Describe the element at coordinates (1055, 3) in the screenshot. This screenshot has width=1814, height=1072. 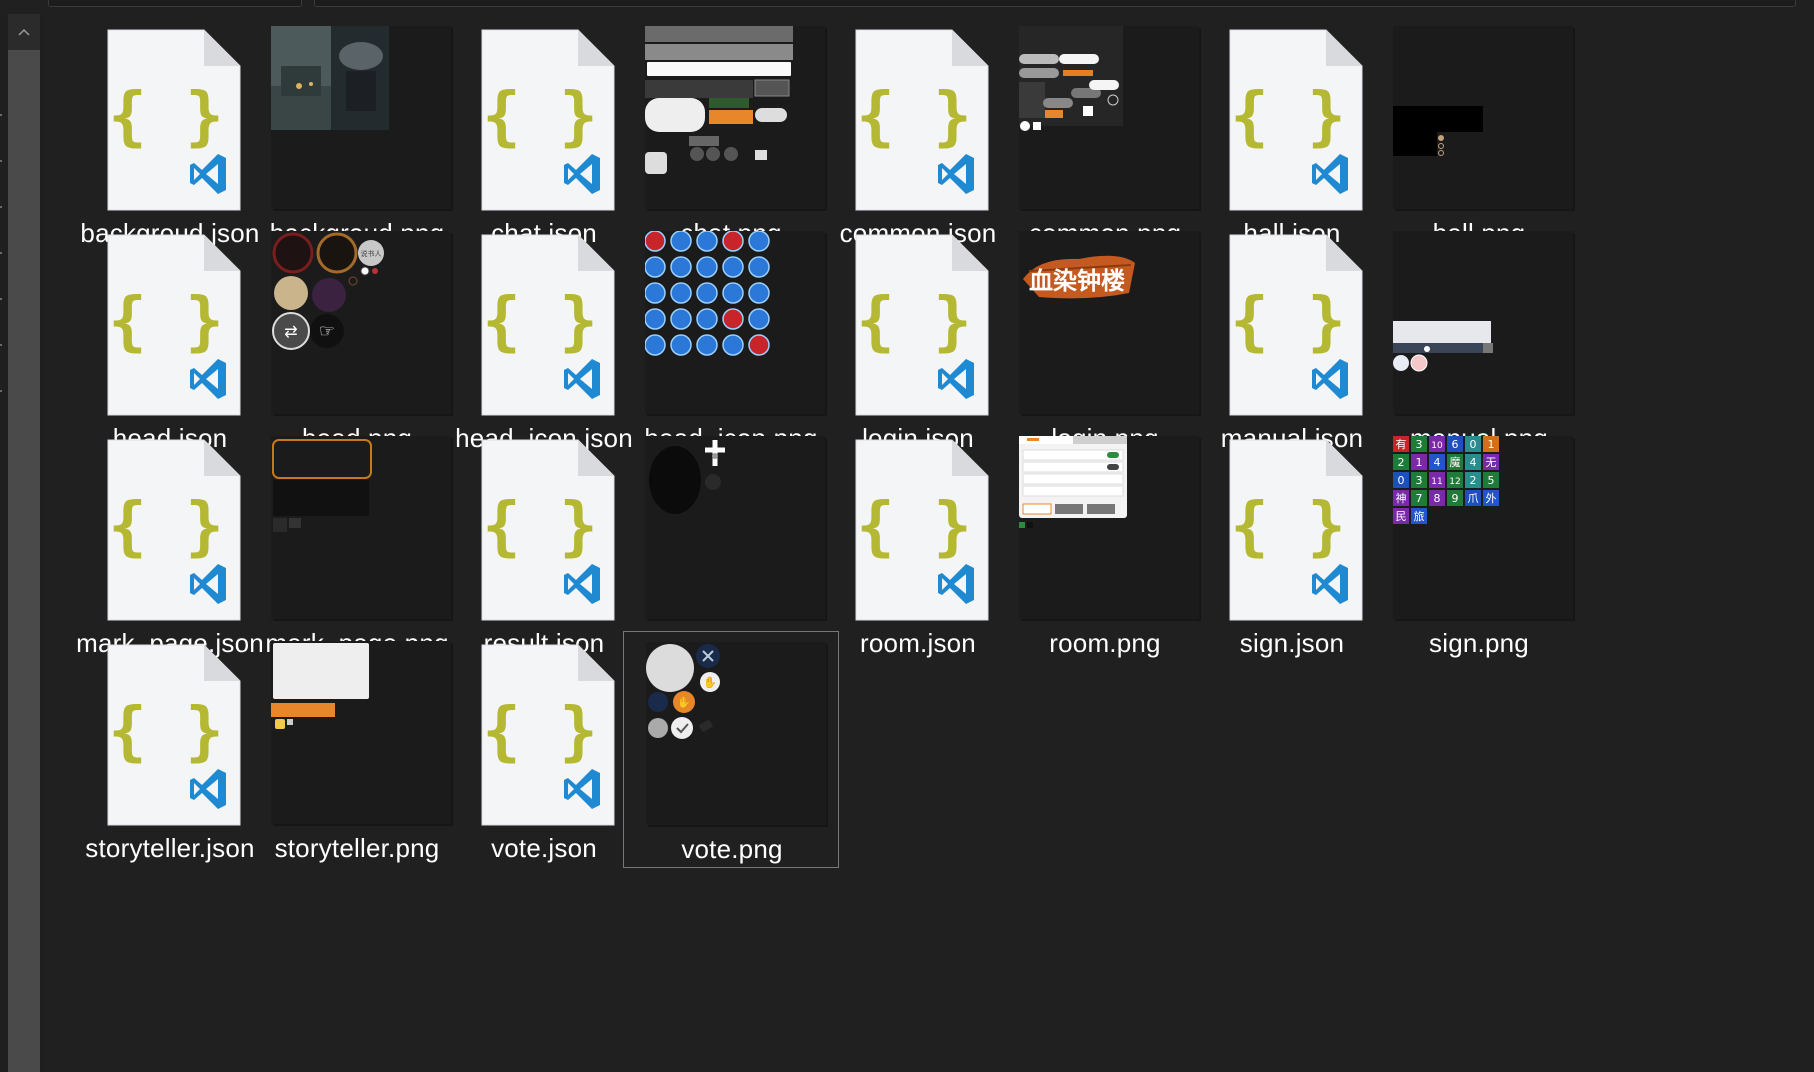
I see `search-bar` at that location.